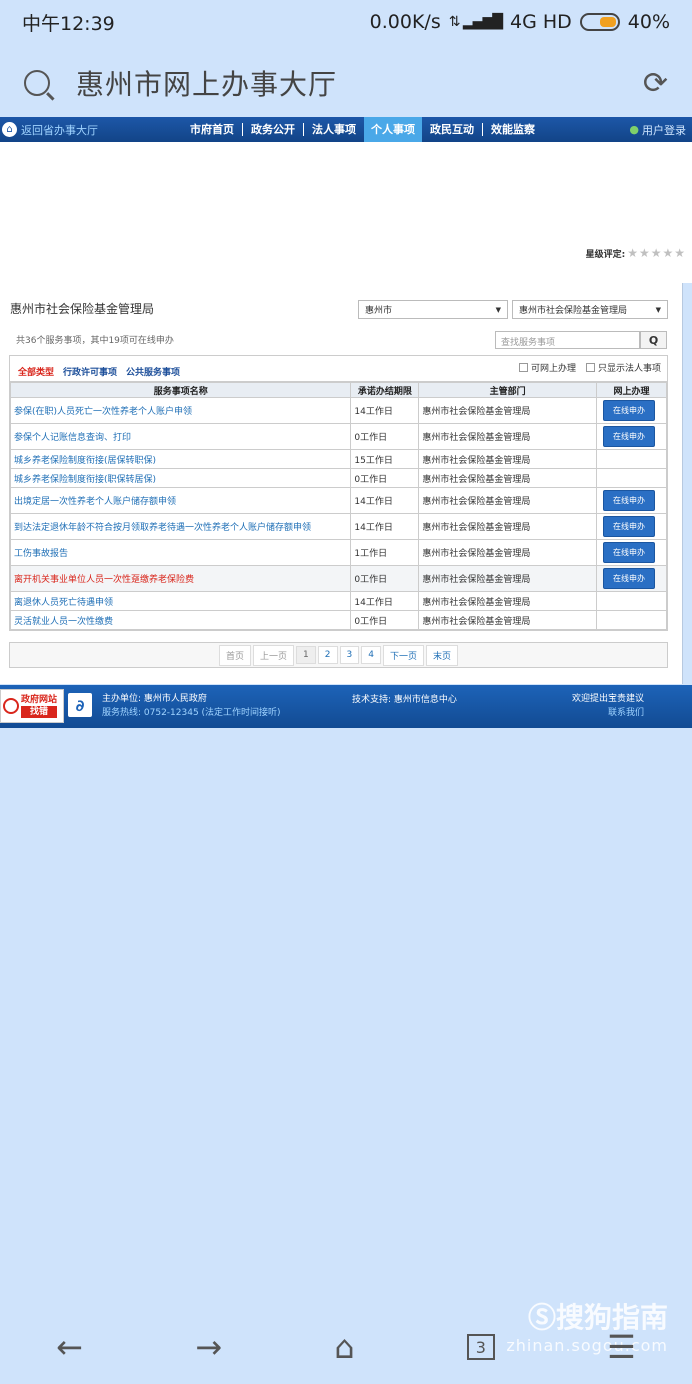 The width and height of the screenshot is (692, 1384). I want to click on filter-all: 全部类型, so click(36, 368).